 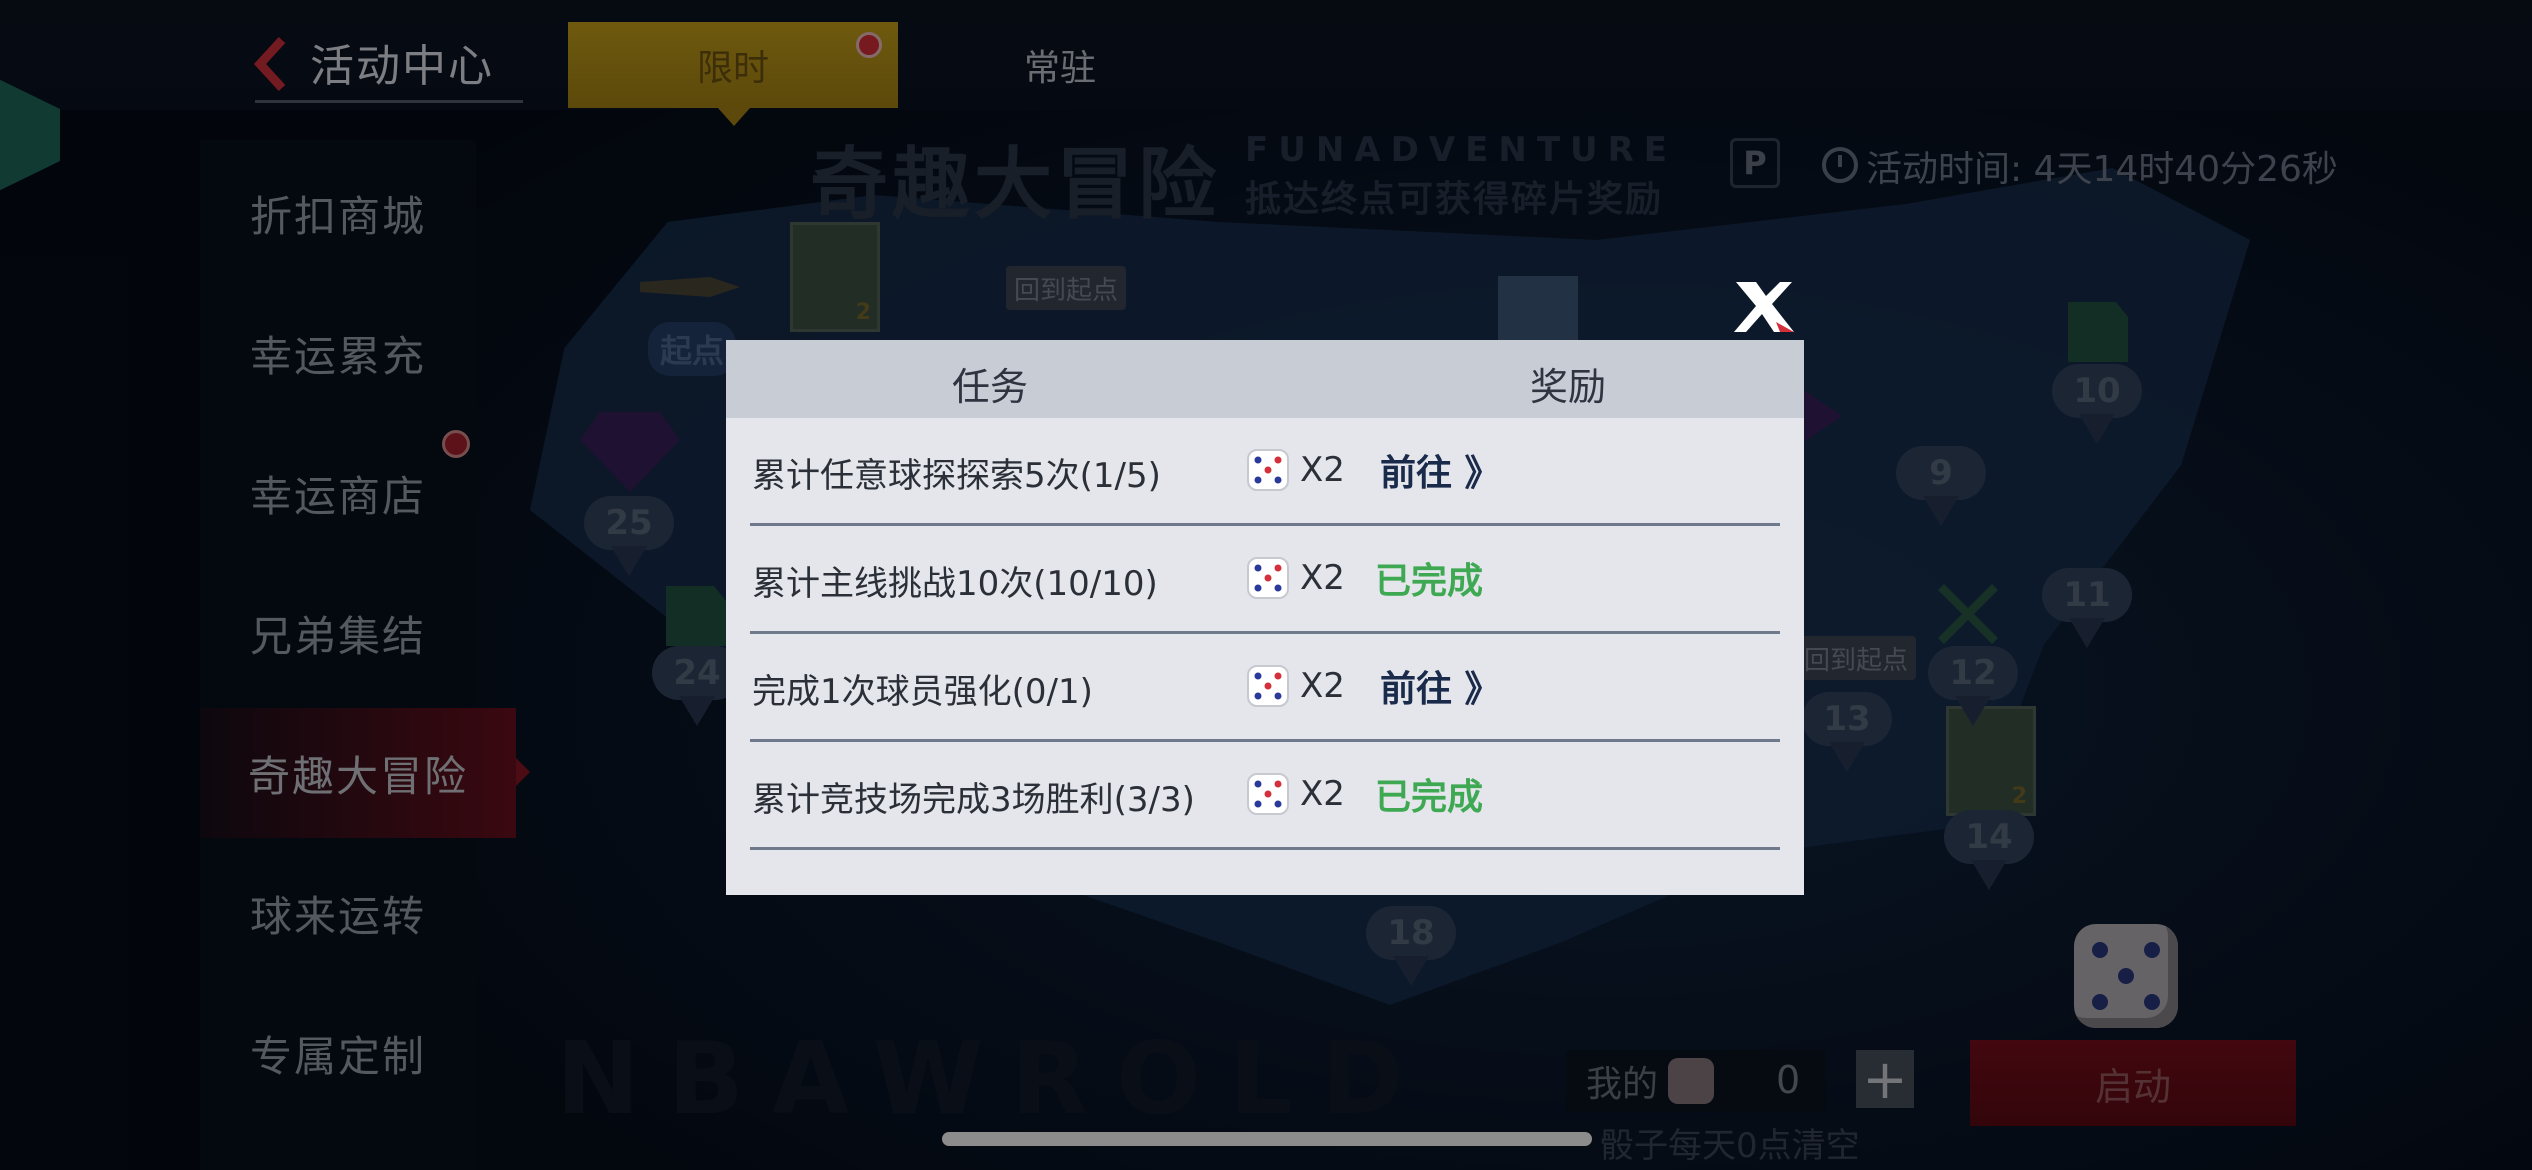 What do you see at coordinates (1265, 379) in the screenshot?
I see `task-table-header: 任务 奖励` at bounding box center [1265, 379].